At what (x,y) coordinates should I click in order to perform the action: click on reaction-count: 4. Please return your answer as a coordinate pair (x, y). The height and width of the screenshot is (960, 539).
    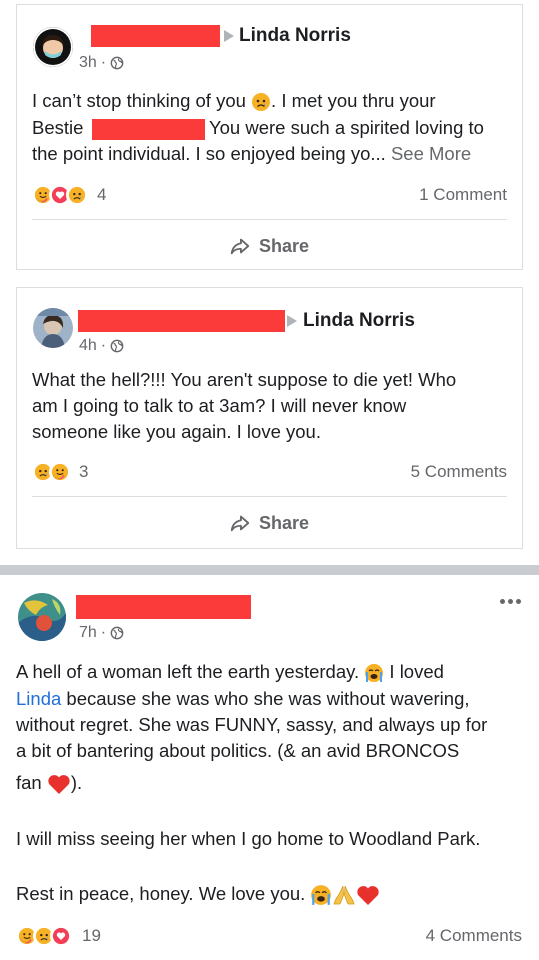
    Looking at the image, I should click on (101, 195).